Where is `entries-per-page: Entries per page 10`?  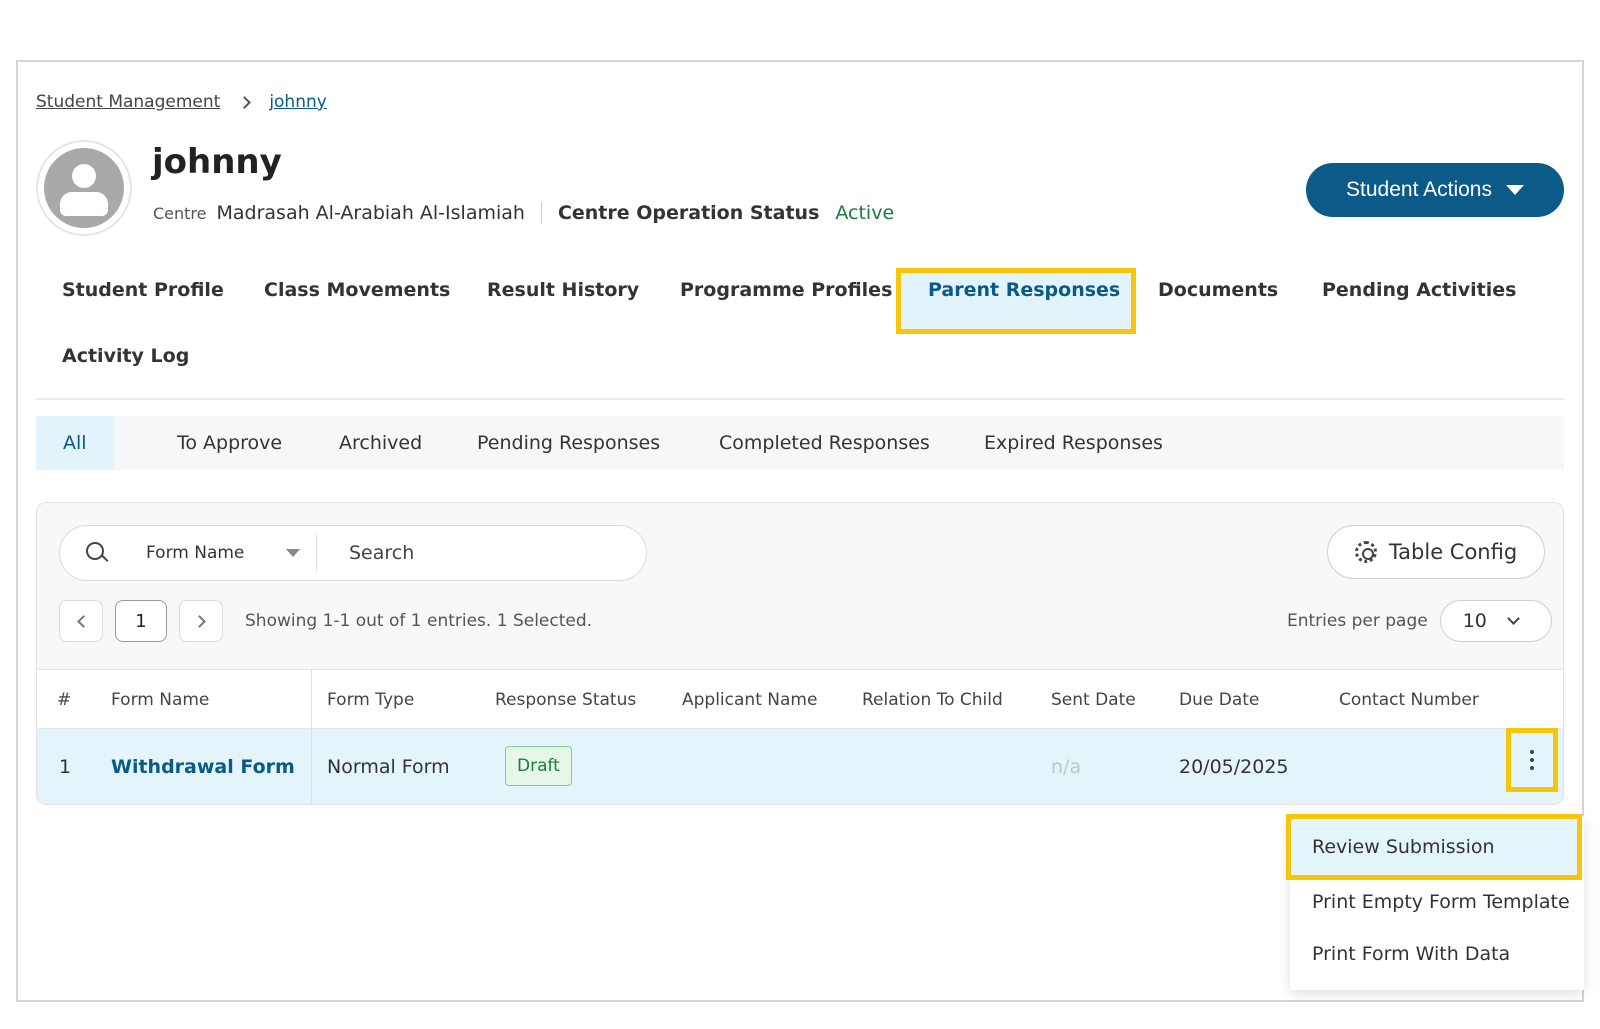 entries-per-page: Entries per page 10 is located at coordinates (1419, 621).